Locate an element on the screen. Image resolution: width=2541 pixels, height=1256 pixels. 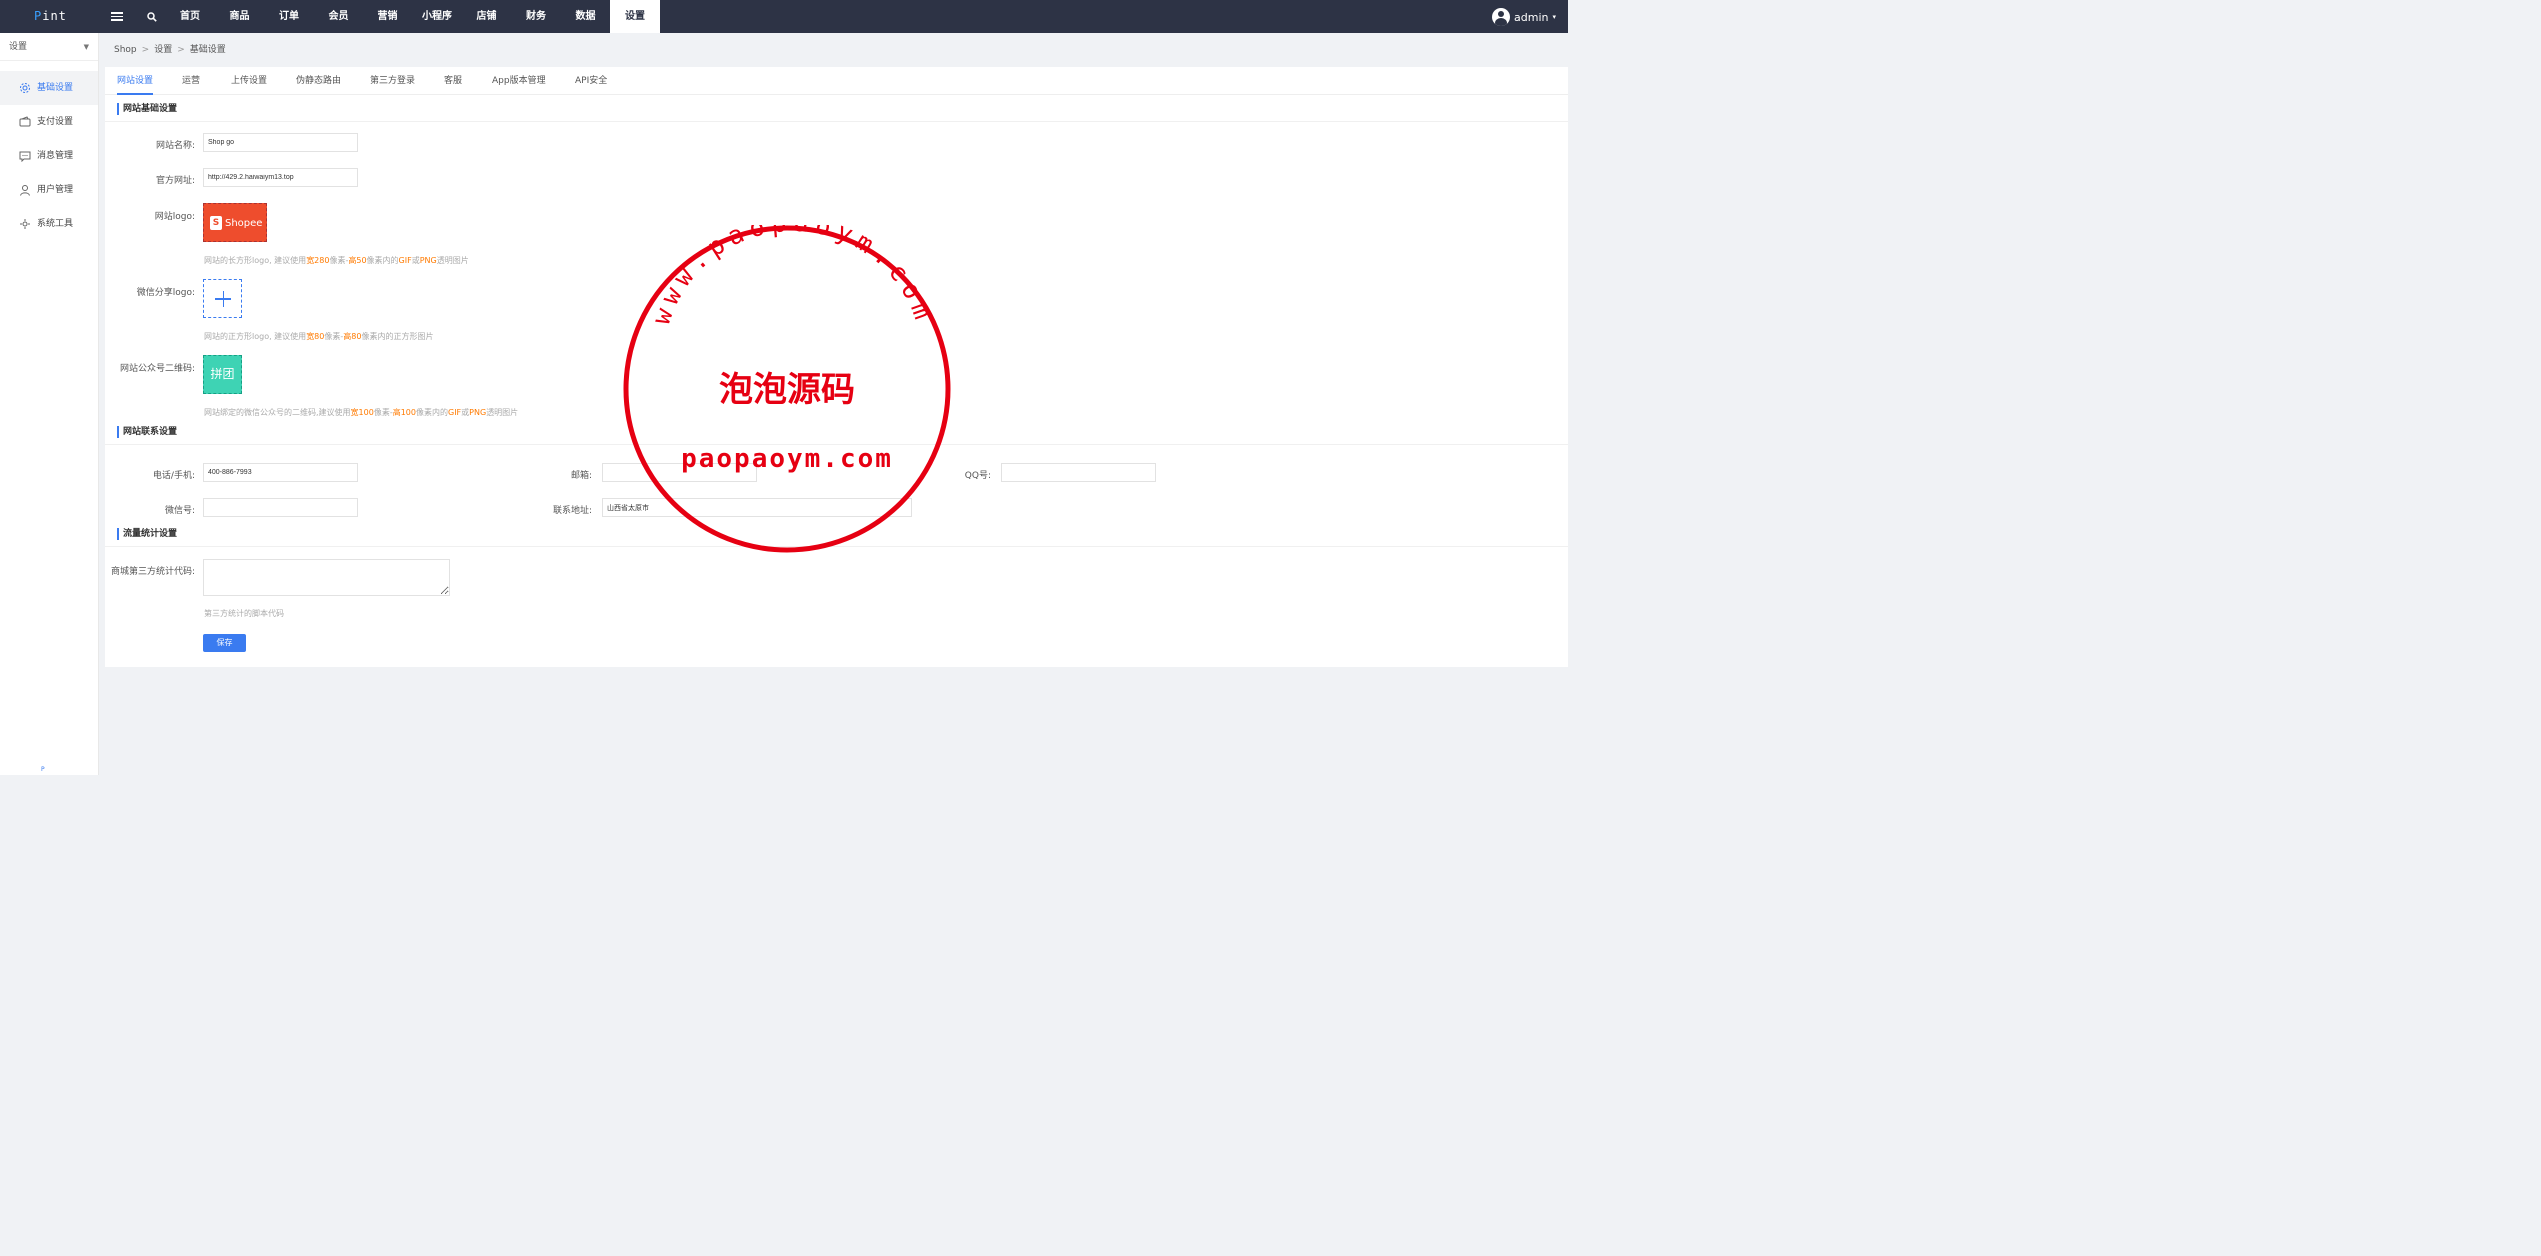
logo-text: Shopee is located at coordinates (244, 223).